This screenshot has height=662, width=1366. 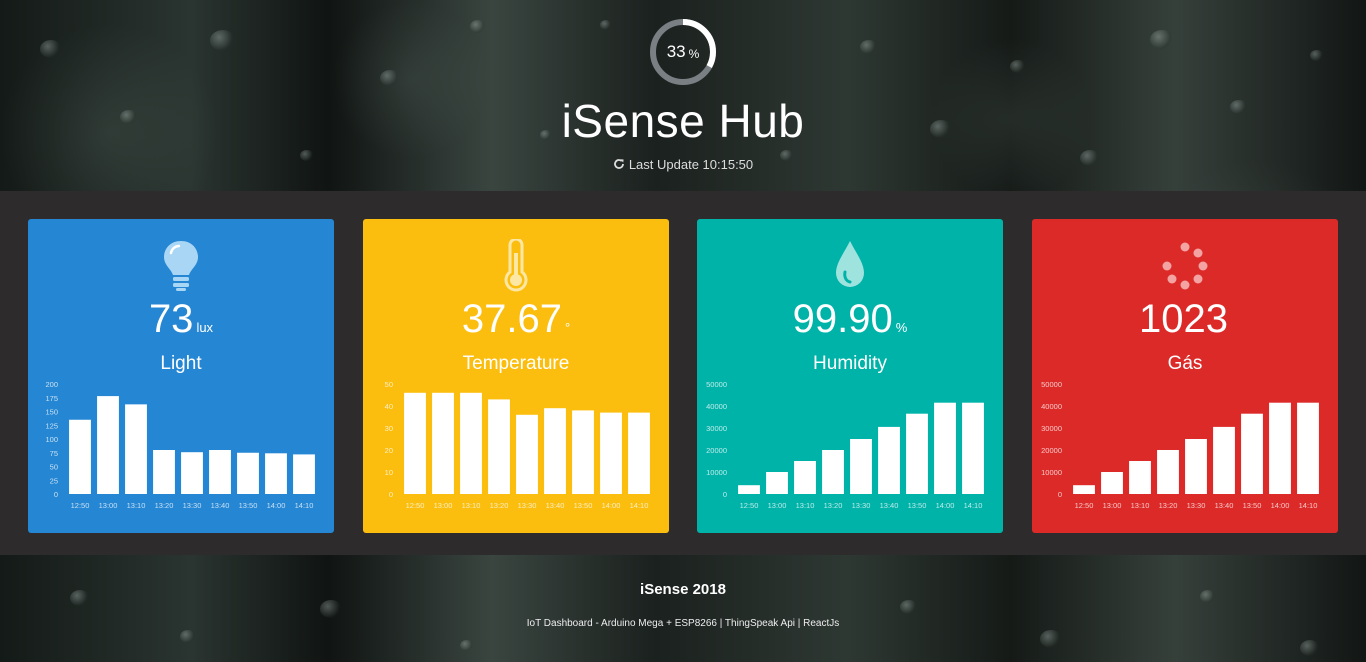 What do you see at coordinates (181, 363) in the screenshot?
I see `light-label: Light` at bounding box center [181, 363].